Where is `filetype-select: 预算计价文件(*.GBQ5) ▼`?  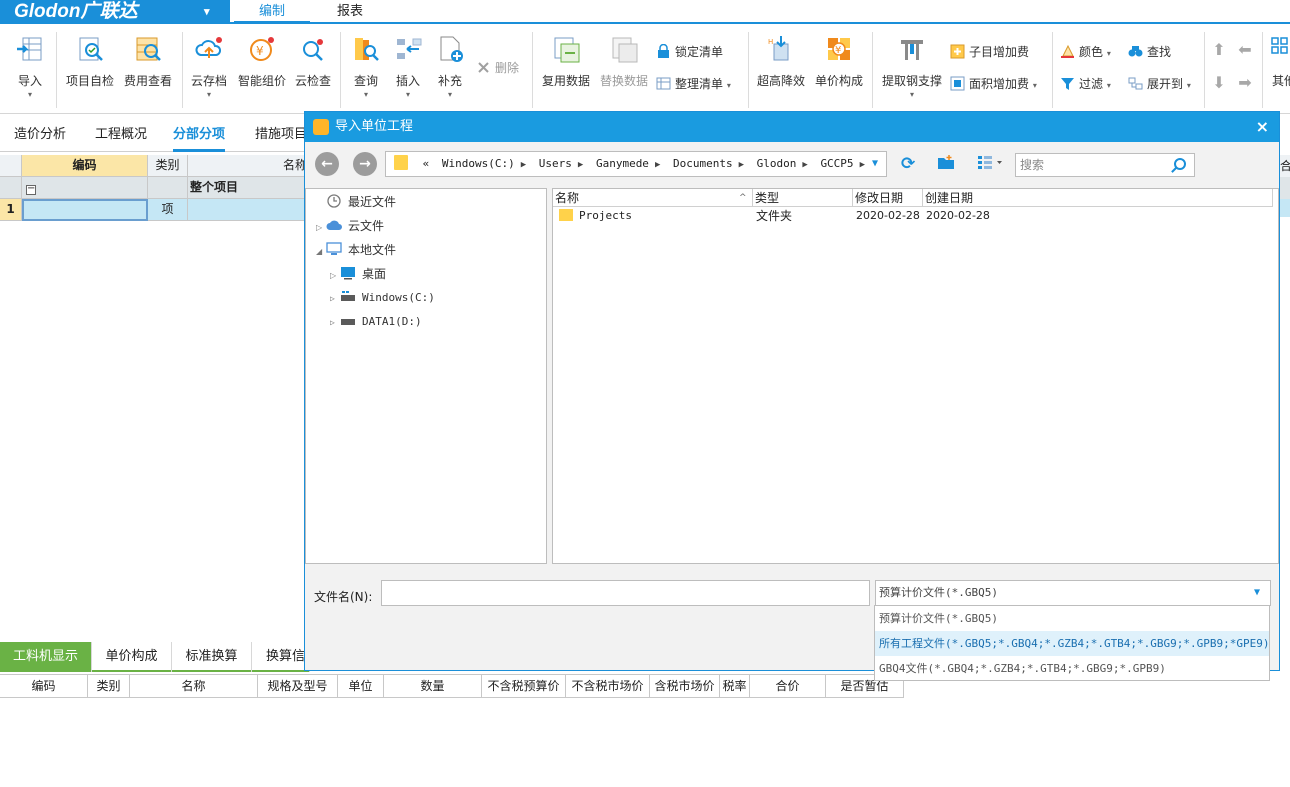 filetype-select: 预算计价文件(*.GBQ5) ▼ is located at coordinates (1073, 593).